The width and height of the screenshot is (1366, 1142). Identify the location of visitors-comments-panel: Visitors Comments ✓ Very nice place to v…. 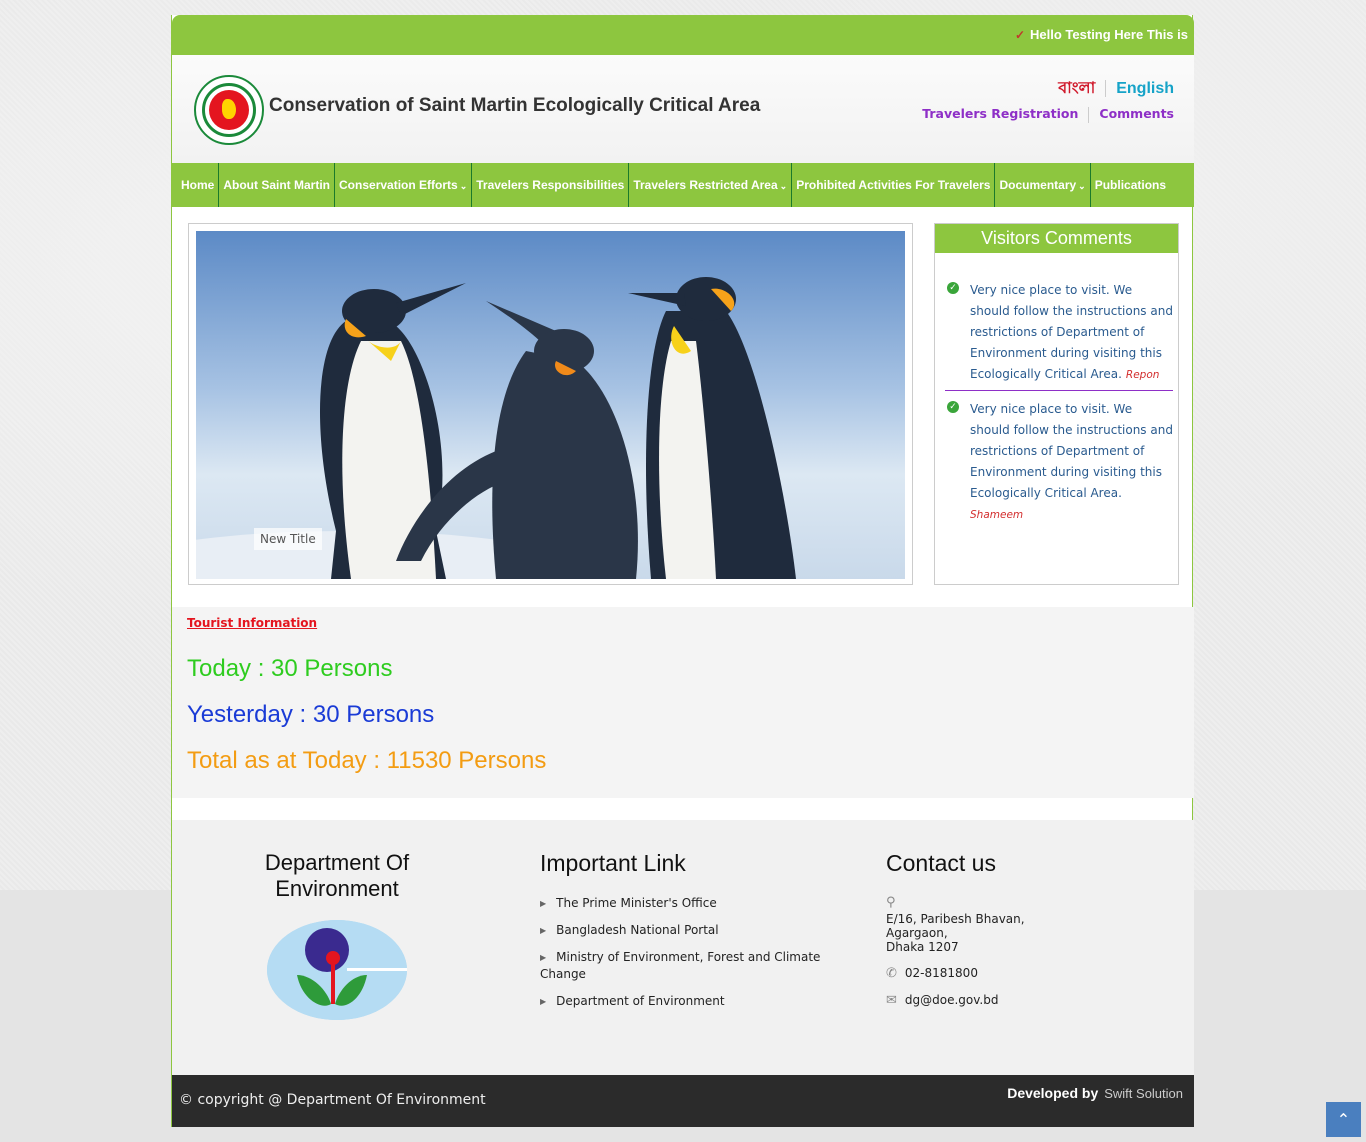
(1056, 404).